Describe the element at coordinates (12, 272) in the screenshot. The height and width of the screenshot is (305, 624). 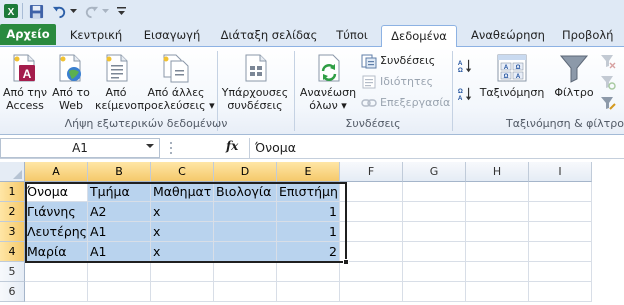
I see `row-header-5: 5` at that location.